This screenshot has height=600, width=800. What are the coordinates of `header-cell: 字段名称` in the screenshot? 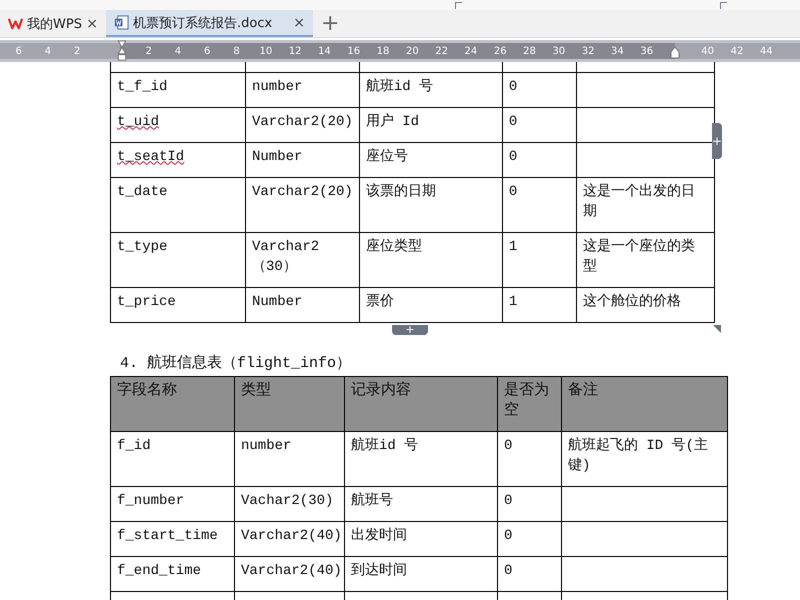 It's located at (172, 403).